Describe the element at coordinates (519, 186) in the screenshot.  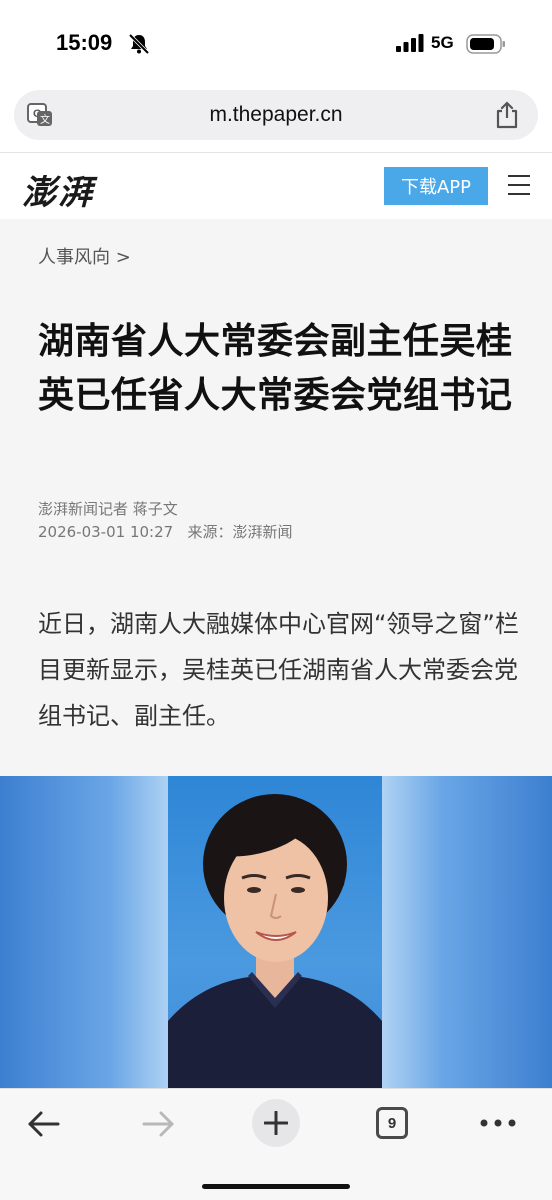
I see `hamburger-menu-icon` at that location.